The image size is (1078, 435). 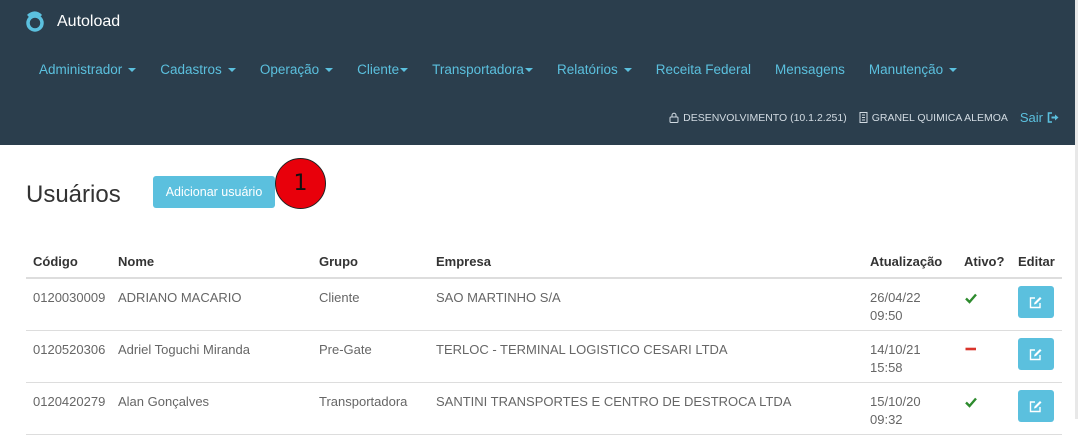 I want to click on sign-out-icon, so click(x=1053, y=117).